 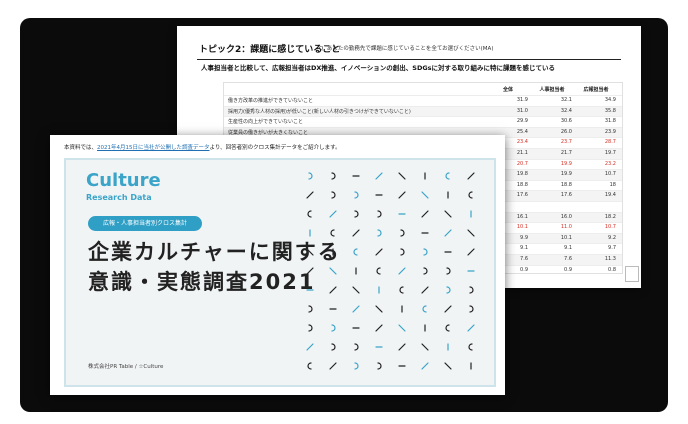 What do you see at coordinates (568, 269) in the screenshot?
I see `row-value: 0.9` at bounding box center [568, 269].